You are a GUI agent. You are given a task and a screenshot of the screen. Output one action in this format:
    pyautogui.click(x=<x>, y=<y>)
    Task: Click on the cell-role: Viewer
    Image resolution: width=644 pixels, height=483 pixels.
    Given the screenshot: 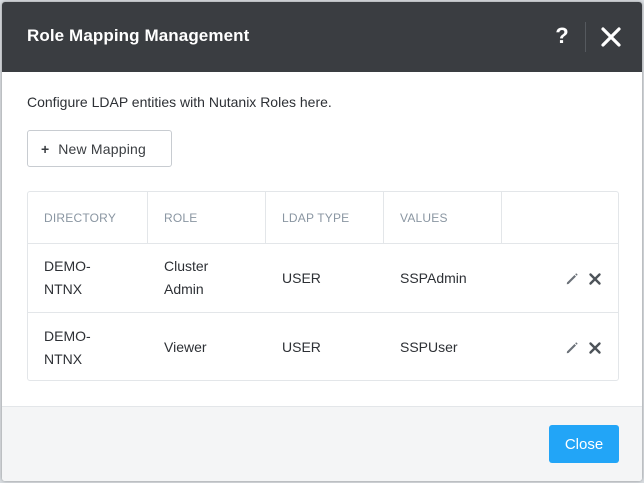 What is the action you would take?
    pyautogui.click(x=185, y=347)
    